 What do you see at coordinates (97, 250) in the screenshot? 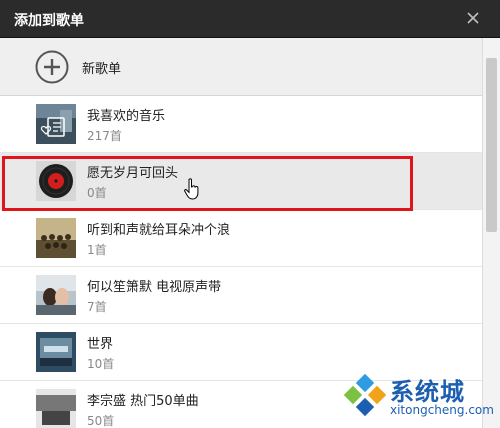
I see `playlist-count: 1首` at bounding box center [97, 250].